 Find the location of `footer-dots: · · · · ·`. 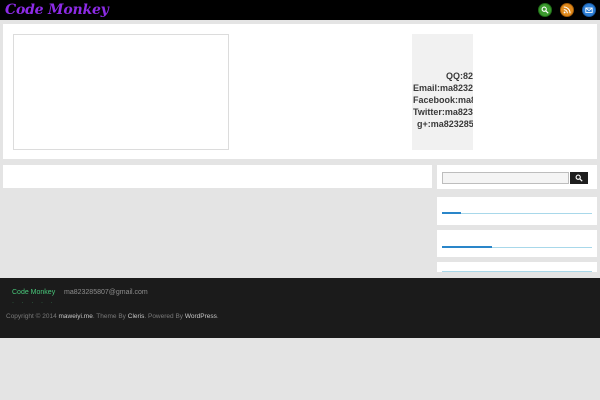

footer-dots: · · · · · is located at coordinates (34, 303).